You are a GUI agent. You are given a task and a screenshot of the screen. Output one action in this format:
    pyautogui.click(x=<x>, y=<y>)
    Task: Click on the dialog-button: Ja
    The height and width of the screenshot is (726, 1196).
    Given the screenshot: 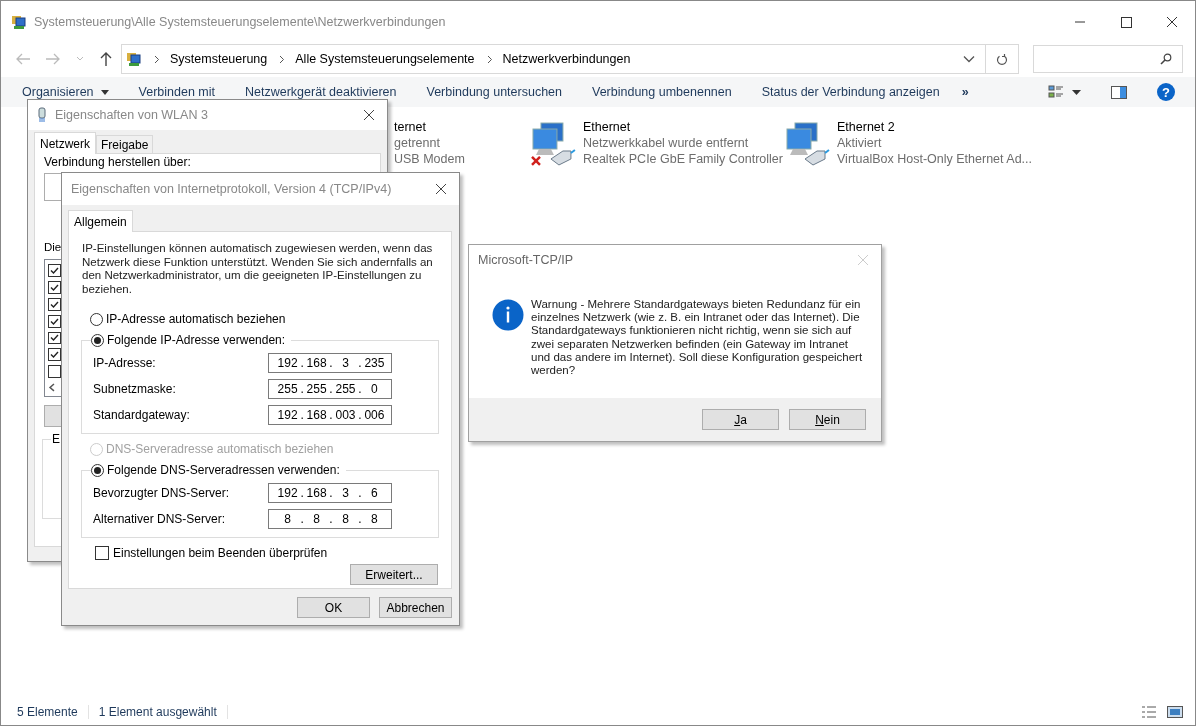 What is the action you would take?
    pyautogui.click(x=740, y=419)
    